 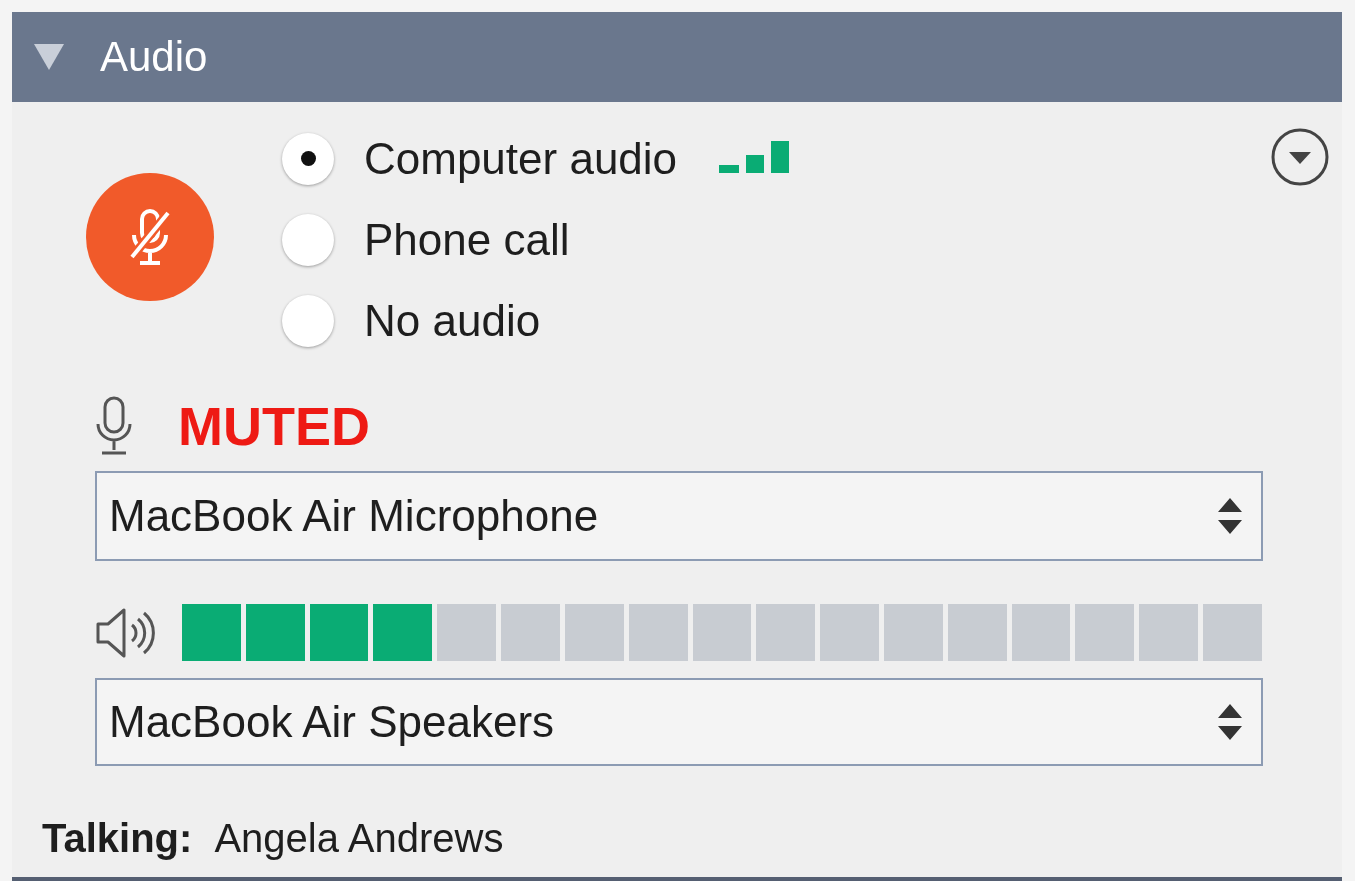 What do you see at coordinates (679, 516) in the screenshot?
I see `microphone-select: MacBook Air Microphone` at bounding box center [679, 516].